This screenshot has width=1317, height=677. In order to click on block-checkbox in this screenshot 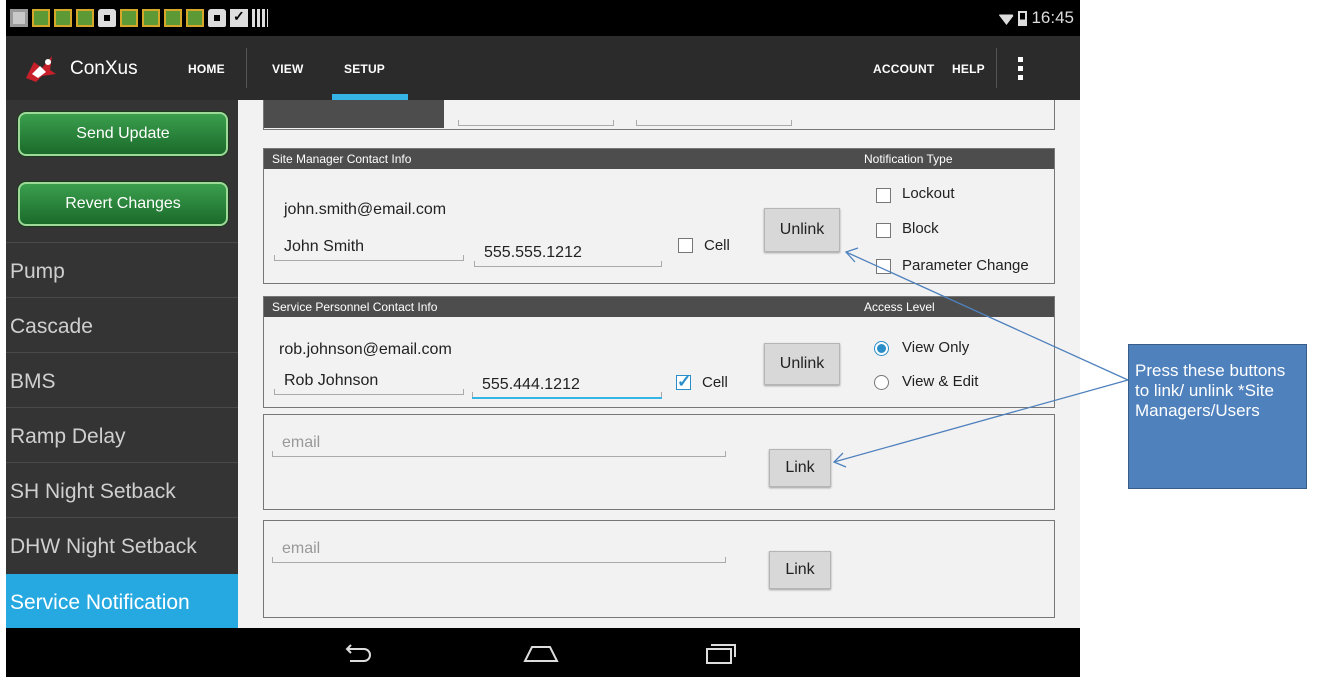, I will do `click(883, 230)`.